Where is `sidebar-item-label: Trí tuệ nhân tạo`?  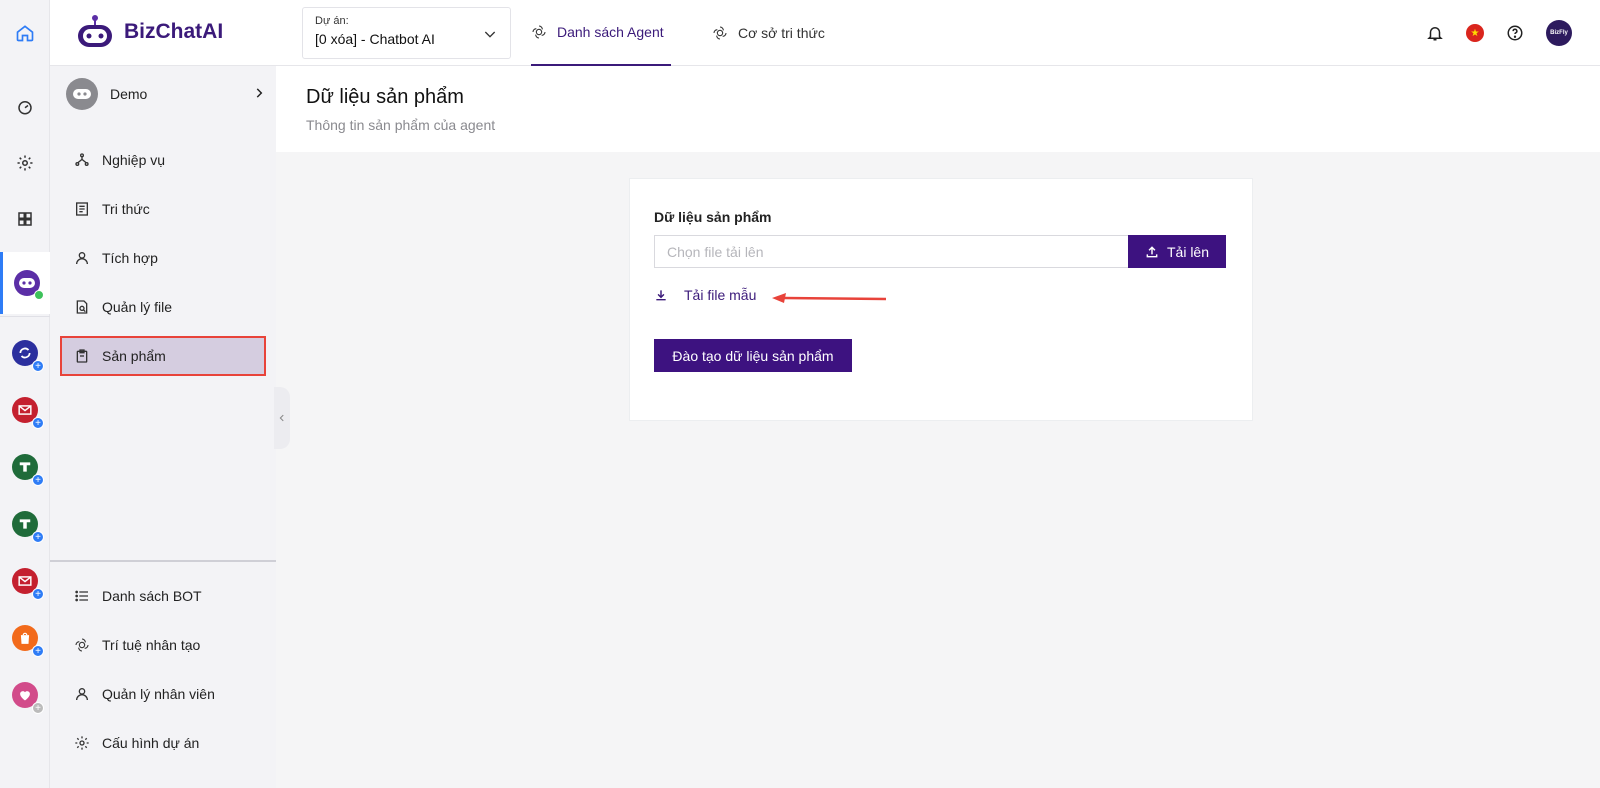 sidebar-item-label: Trí tuệ nhân tạo is located at coordinates (151, 645).